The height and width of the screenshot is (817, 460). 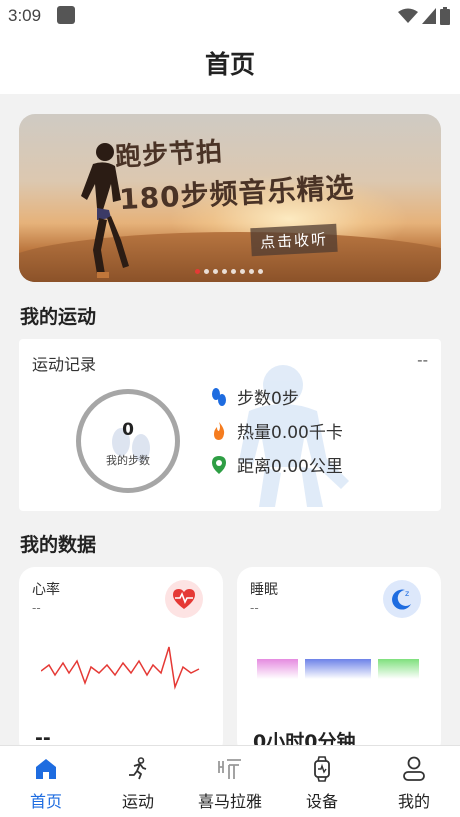 I want to click on sleep-badge: z, so click(x=402, y=599).